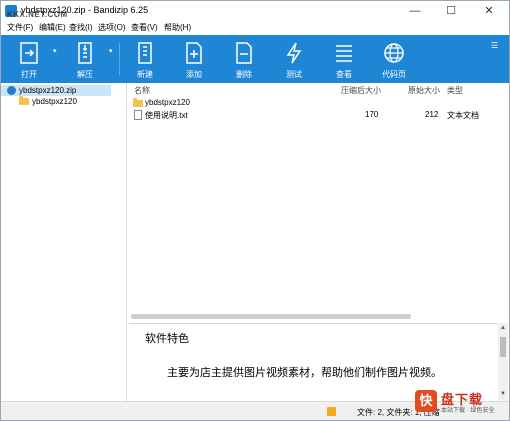 This screenshot has height=421, width=510. I want to click on view-label: 查看, so click(344, 74).